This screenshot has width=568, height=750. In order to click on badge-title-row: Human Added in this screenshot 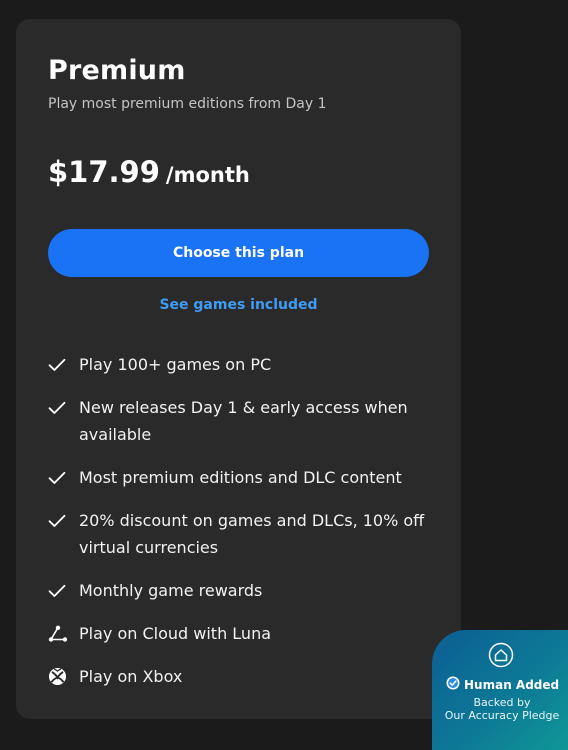, I will do `click(502, 684)`.